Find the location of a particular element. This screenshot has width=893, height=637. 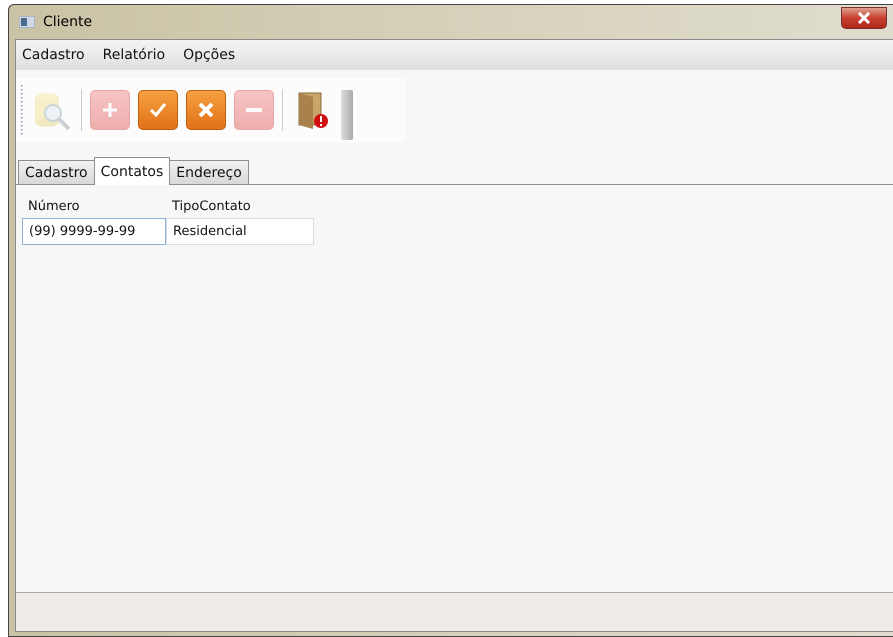

x-icon is located at coordinates (206, 110).